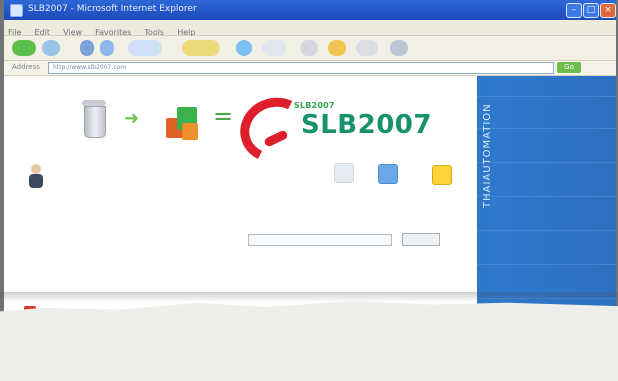 Image resolution: width=618 pixels, height=381 pixels. I want to click on address-label: Address, so click(26, 67).